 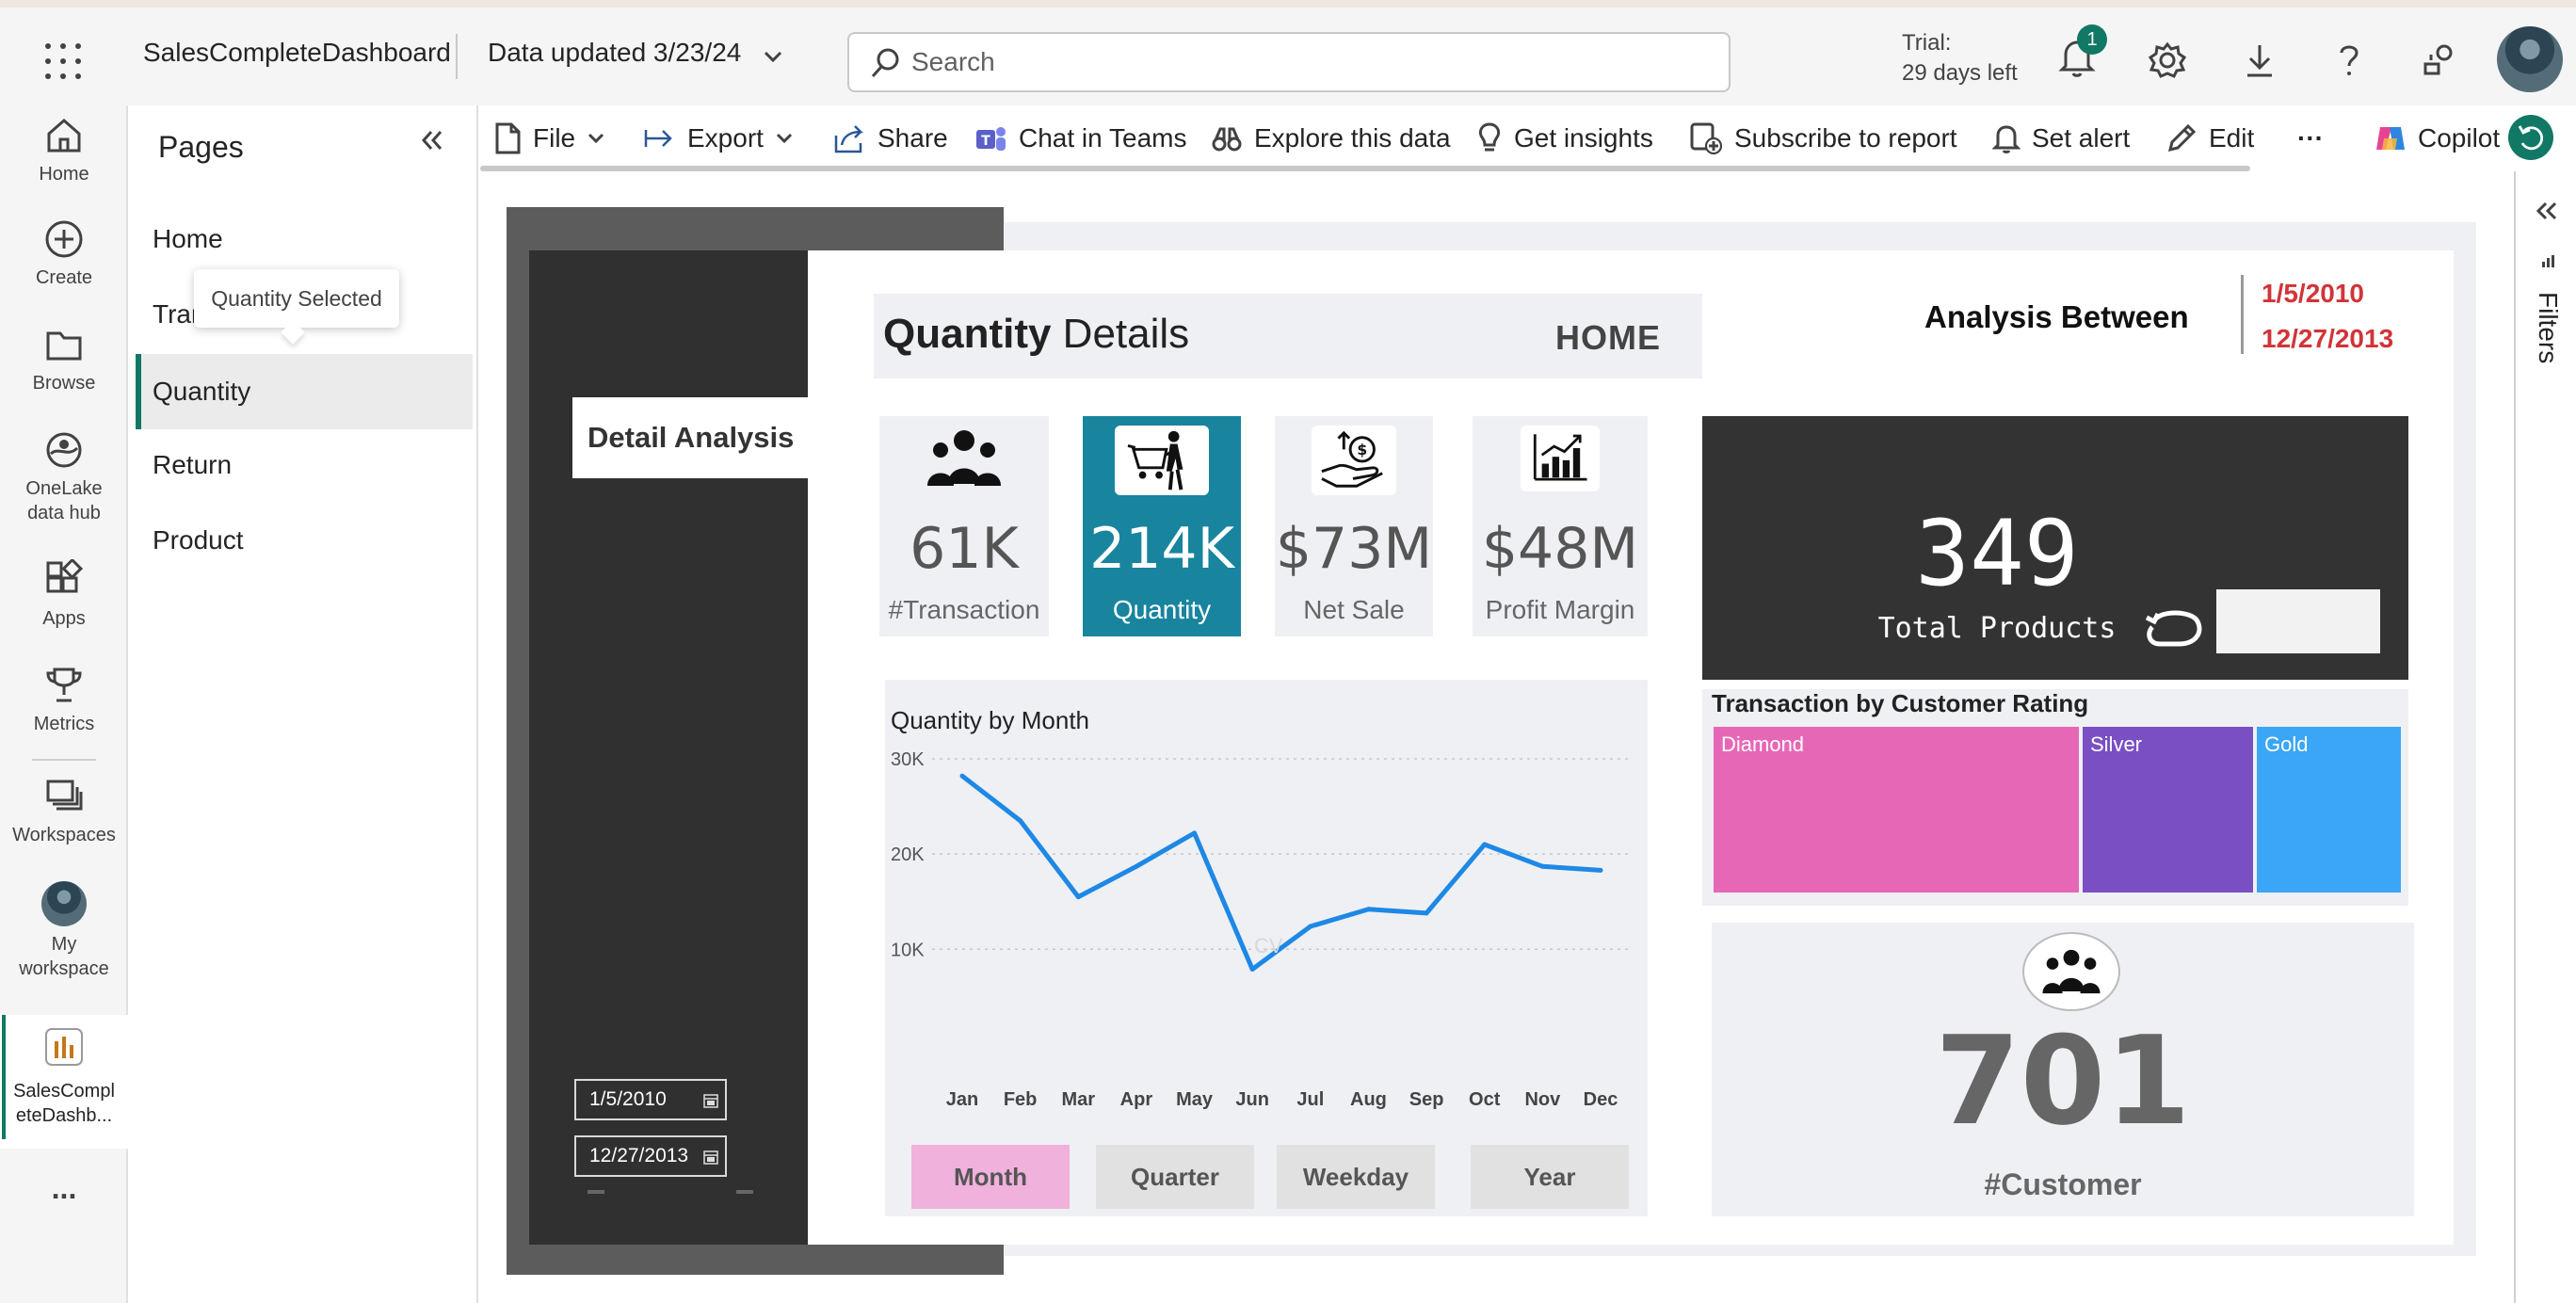 What do you see at coordinates (744, 1192) in the screenshot?
I see `slider-handle-right` at bounding box center [744, 1192].